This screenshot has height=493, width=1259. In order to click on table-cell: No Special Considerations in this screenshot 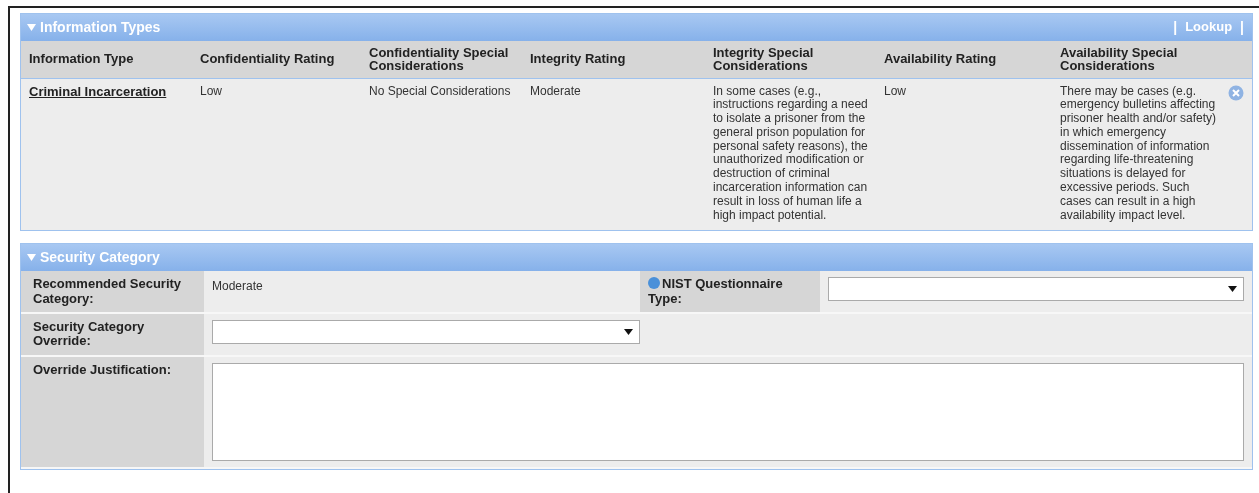, I will do `click(440, 90)`.